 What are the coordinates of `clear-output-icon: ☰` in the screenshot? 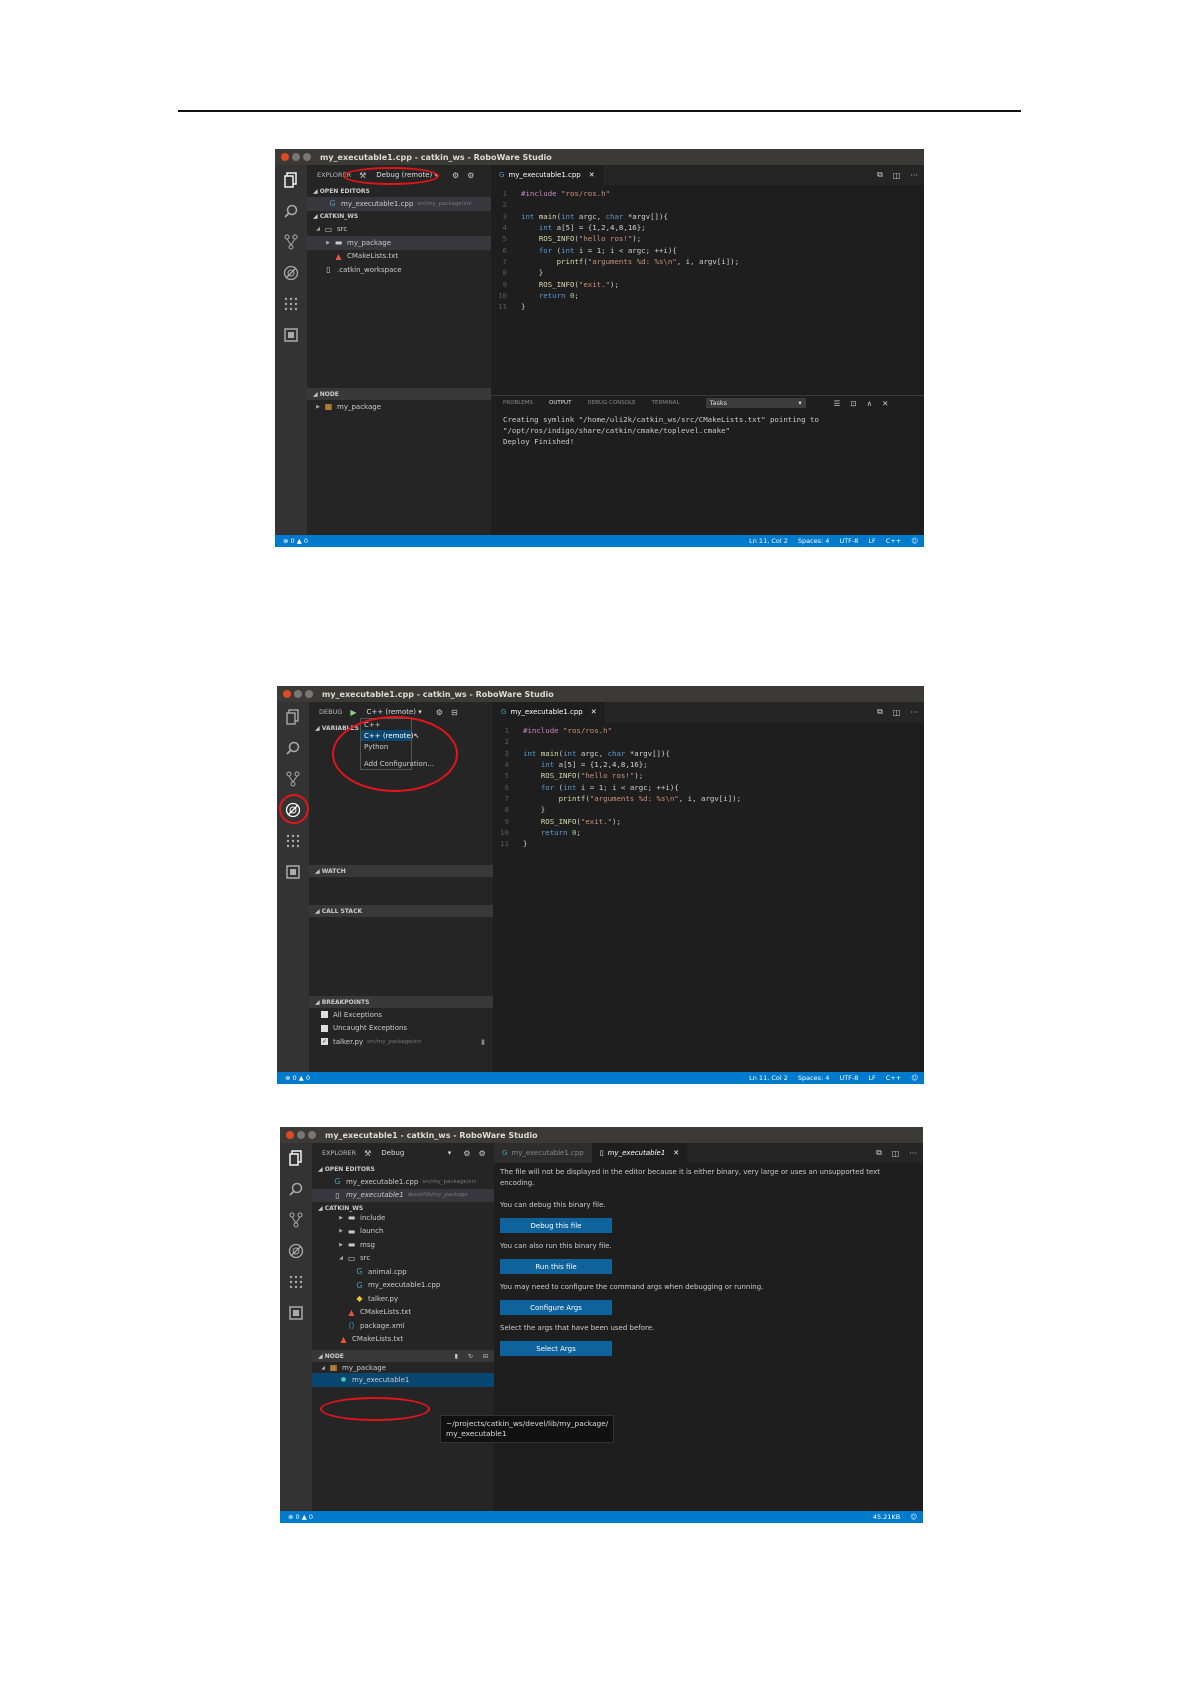 It's located at (837, 403).